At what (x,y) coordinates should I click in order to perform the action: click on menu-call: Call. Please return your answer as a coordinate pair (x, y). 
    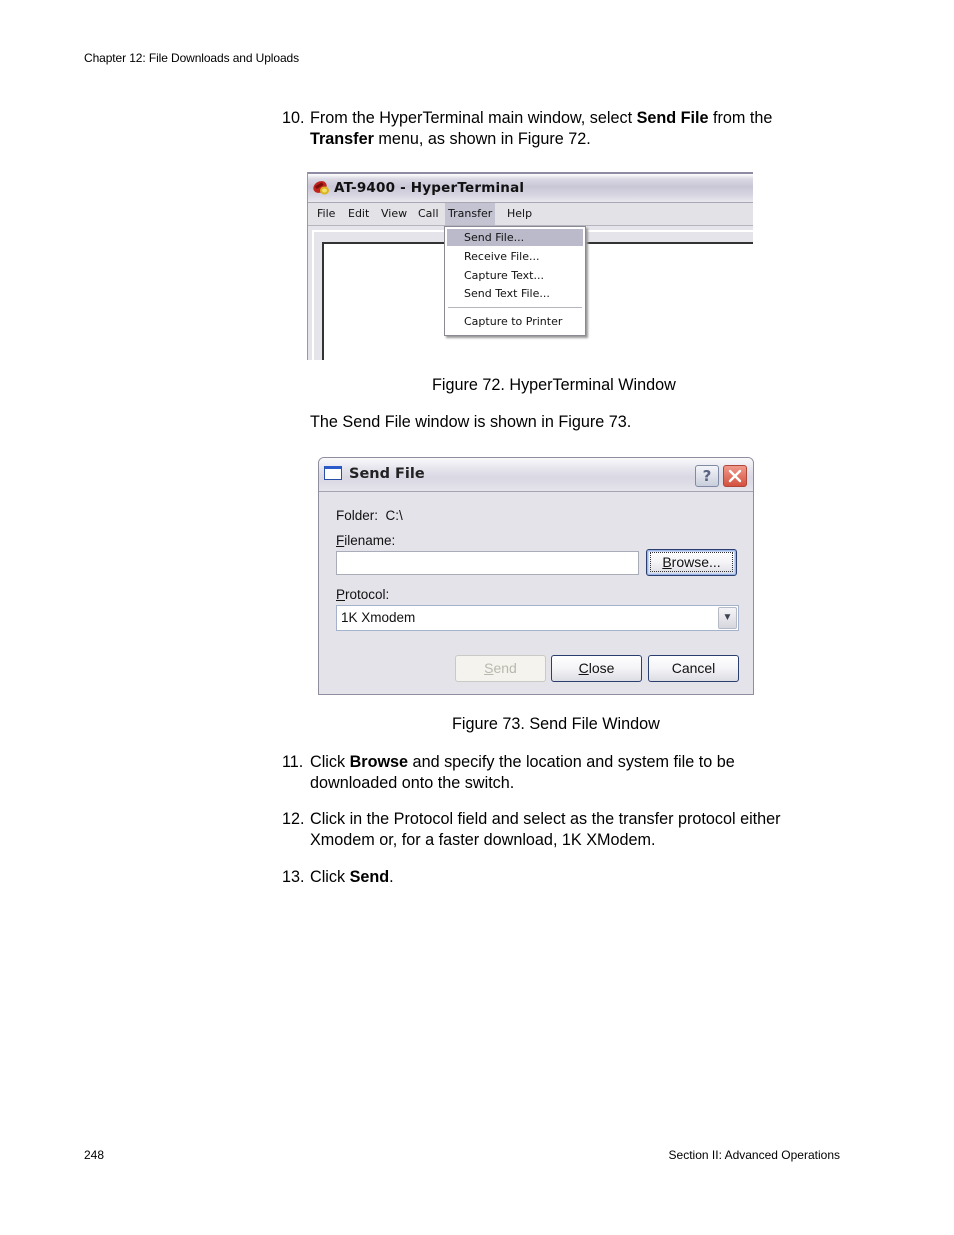
    Looking at the image, I should click on (428, 214).